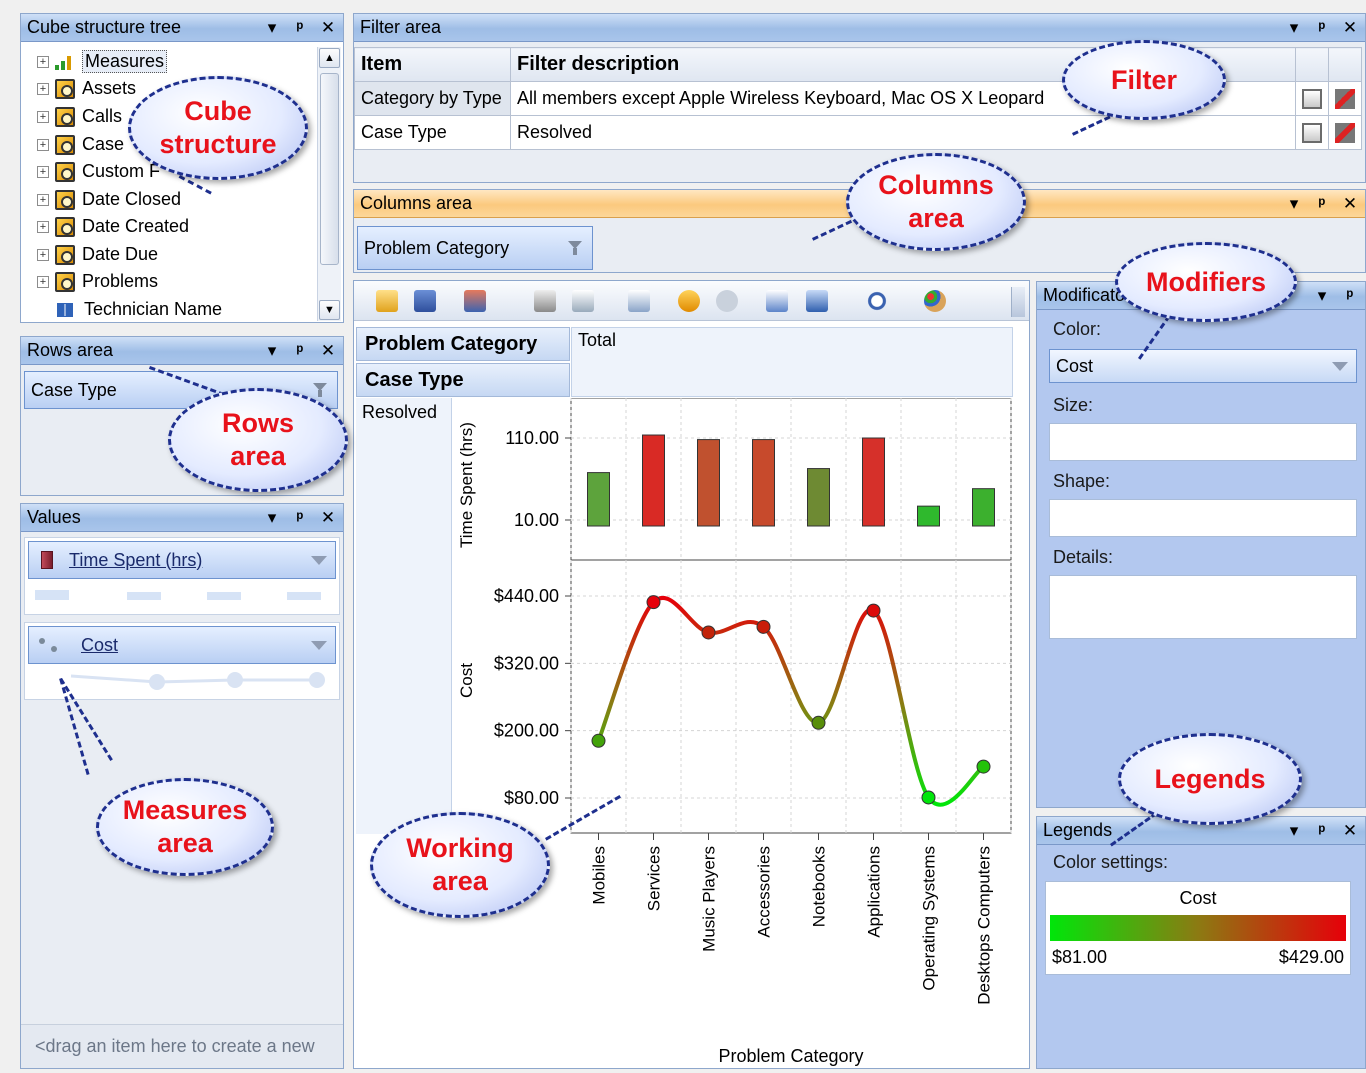 Image resolution: width=1366 pixels, height=1073 pixels. I want to click on redo-icon, so click(727, 301).